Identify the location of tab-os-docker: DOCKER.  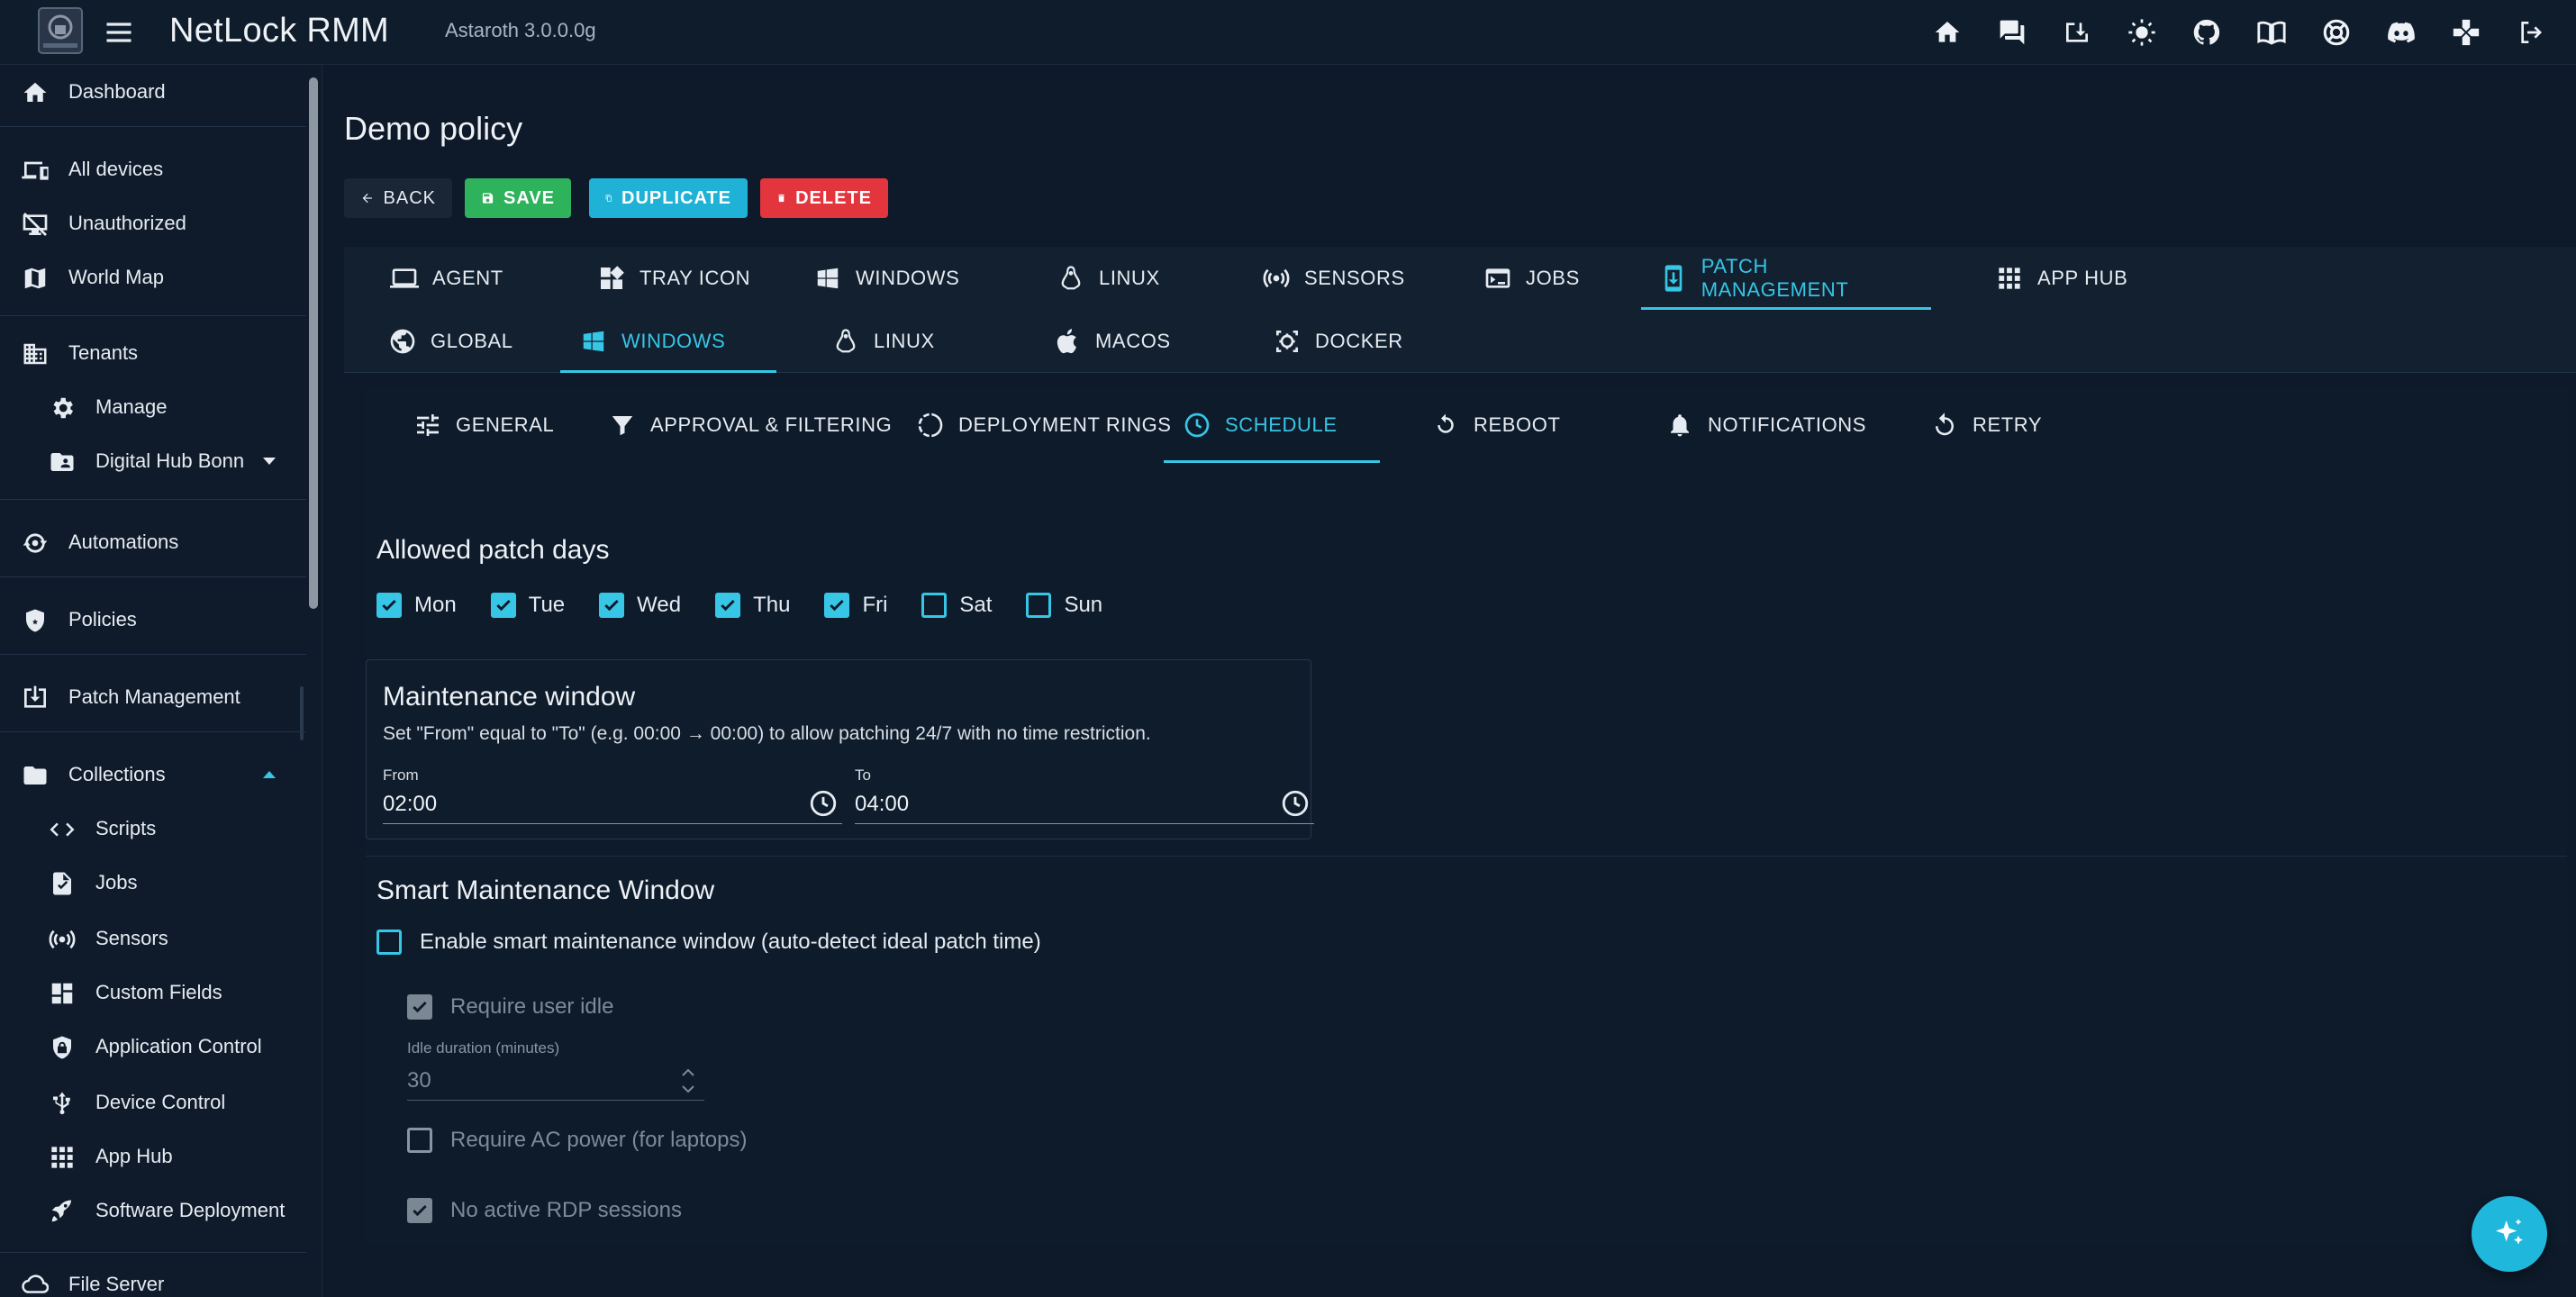
(1337, 341).